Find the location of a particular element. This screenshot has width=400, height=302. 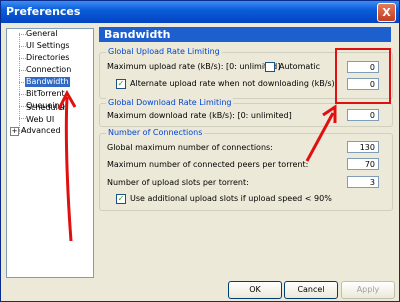

annotation-arrow-right is located at coordinates (320, 137).